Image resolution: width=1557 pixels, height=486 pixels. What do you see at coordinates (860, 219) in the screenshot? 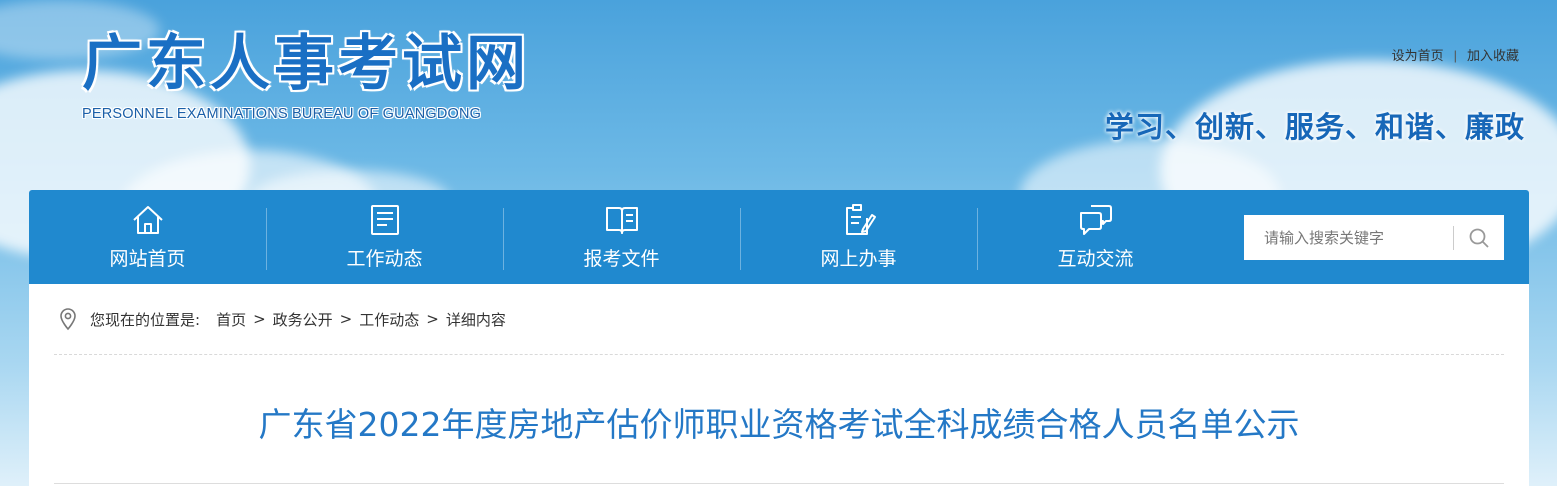
I see `edit-document-icon` at bounding box center [860, 219].